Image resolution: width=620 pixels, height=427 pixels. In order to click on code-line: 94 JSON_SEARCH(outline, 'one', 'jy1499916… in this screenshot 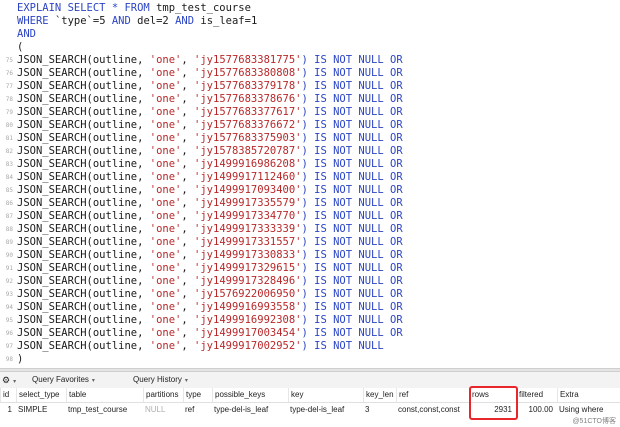, I will do `click(310, 307)`.